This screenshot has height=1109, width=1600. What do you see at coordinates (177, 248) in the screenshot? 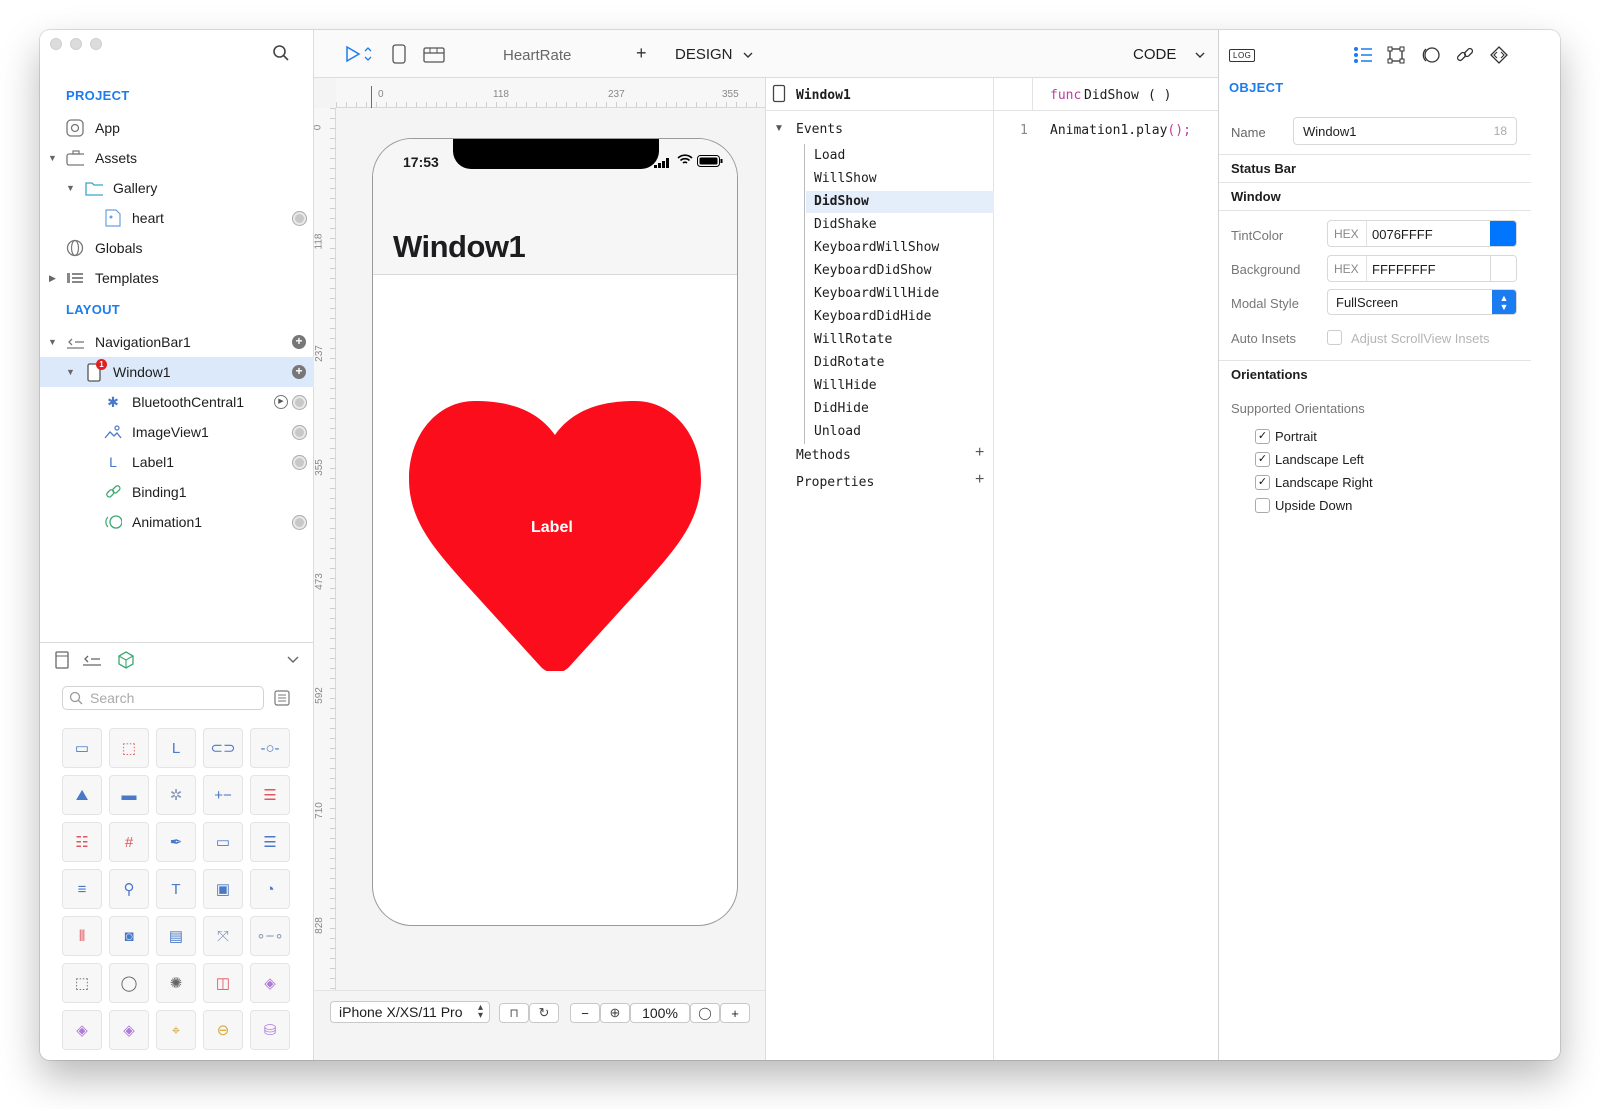
I see `project-item-globals: Globals` at bounding box center [177, 248].